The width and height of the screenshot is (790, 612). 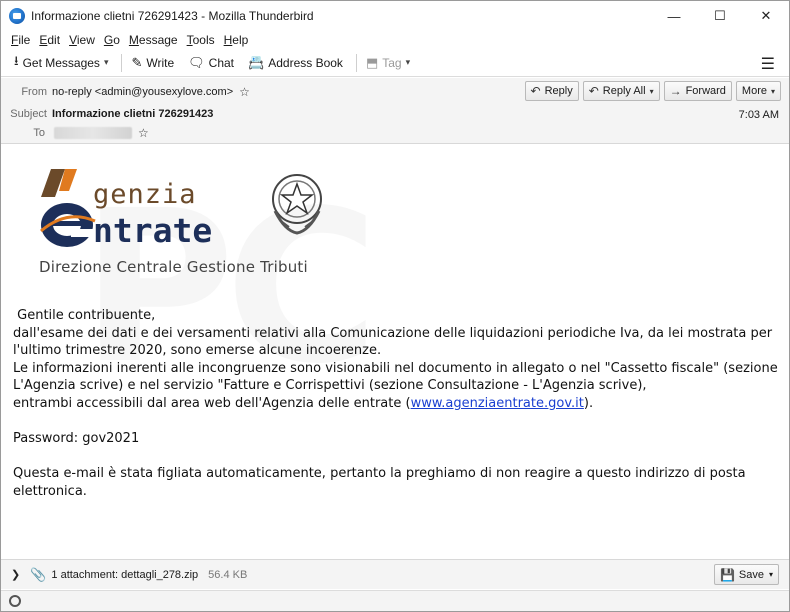 What do you see at coordinates (236, 40) in the screenshot?
I see `menu-help: Help` at bounding box center [236, 40].